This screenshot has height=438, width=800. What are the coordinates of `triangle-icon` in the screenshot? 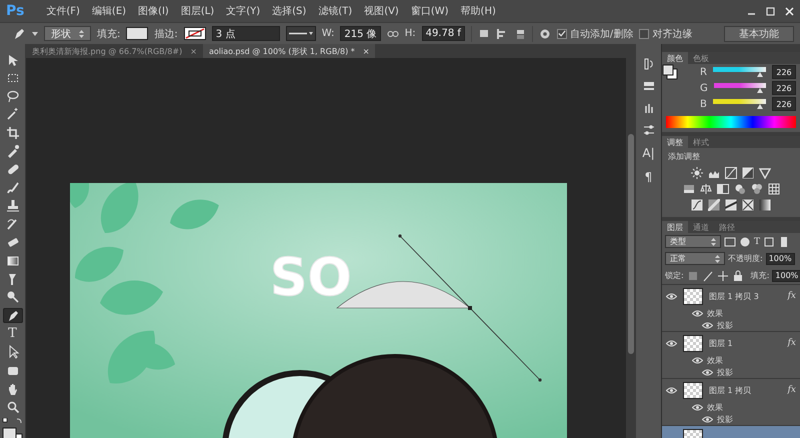 It's located at (765, 173).